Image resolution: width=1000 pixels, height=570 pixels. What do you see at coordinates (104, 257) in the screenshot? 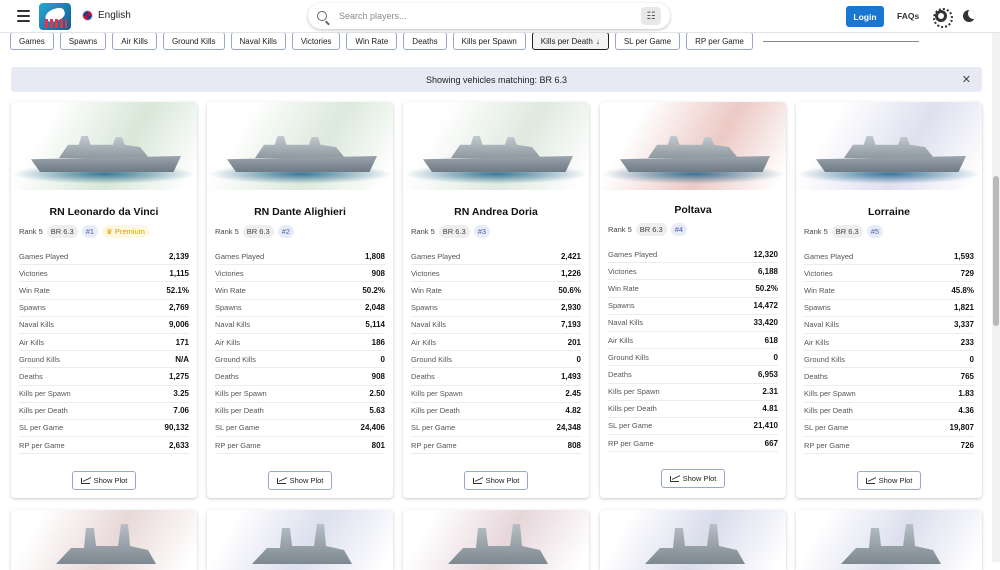
I see `stat-row: Games Played 2,139` at bounding box center [104, 257].